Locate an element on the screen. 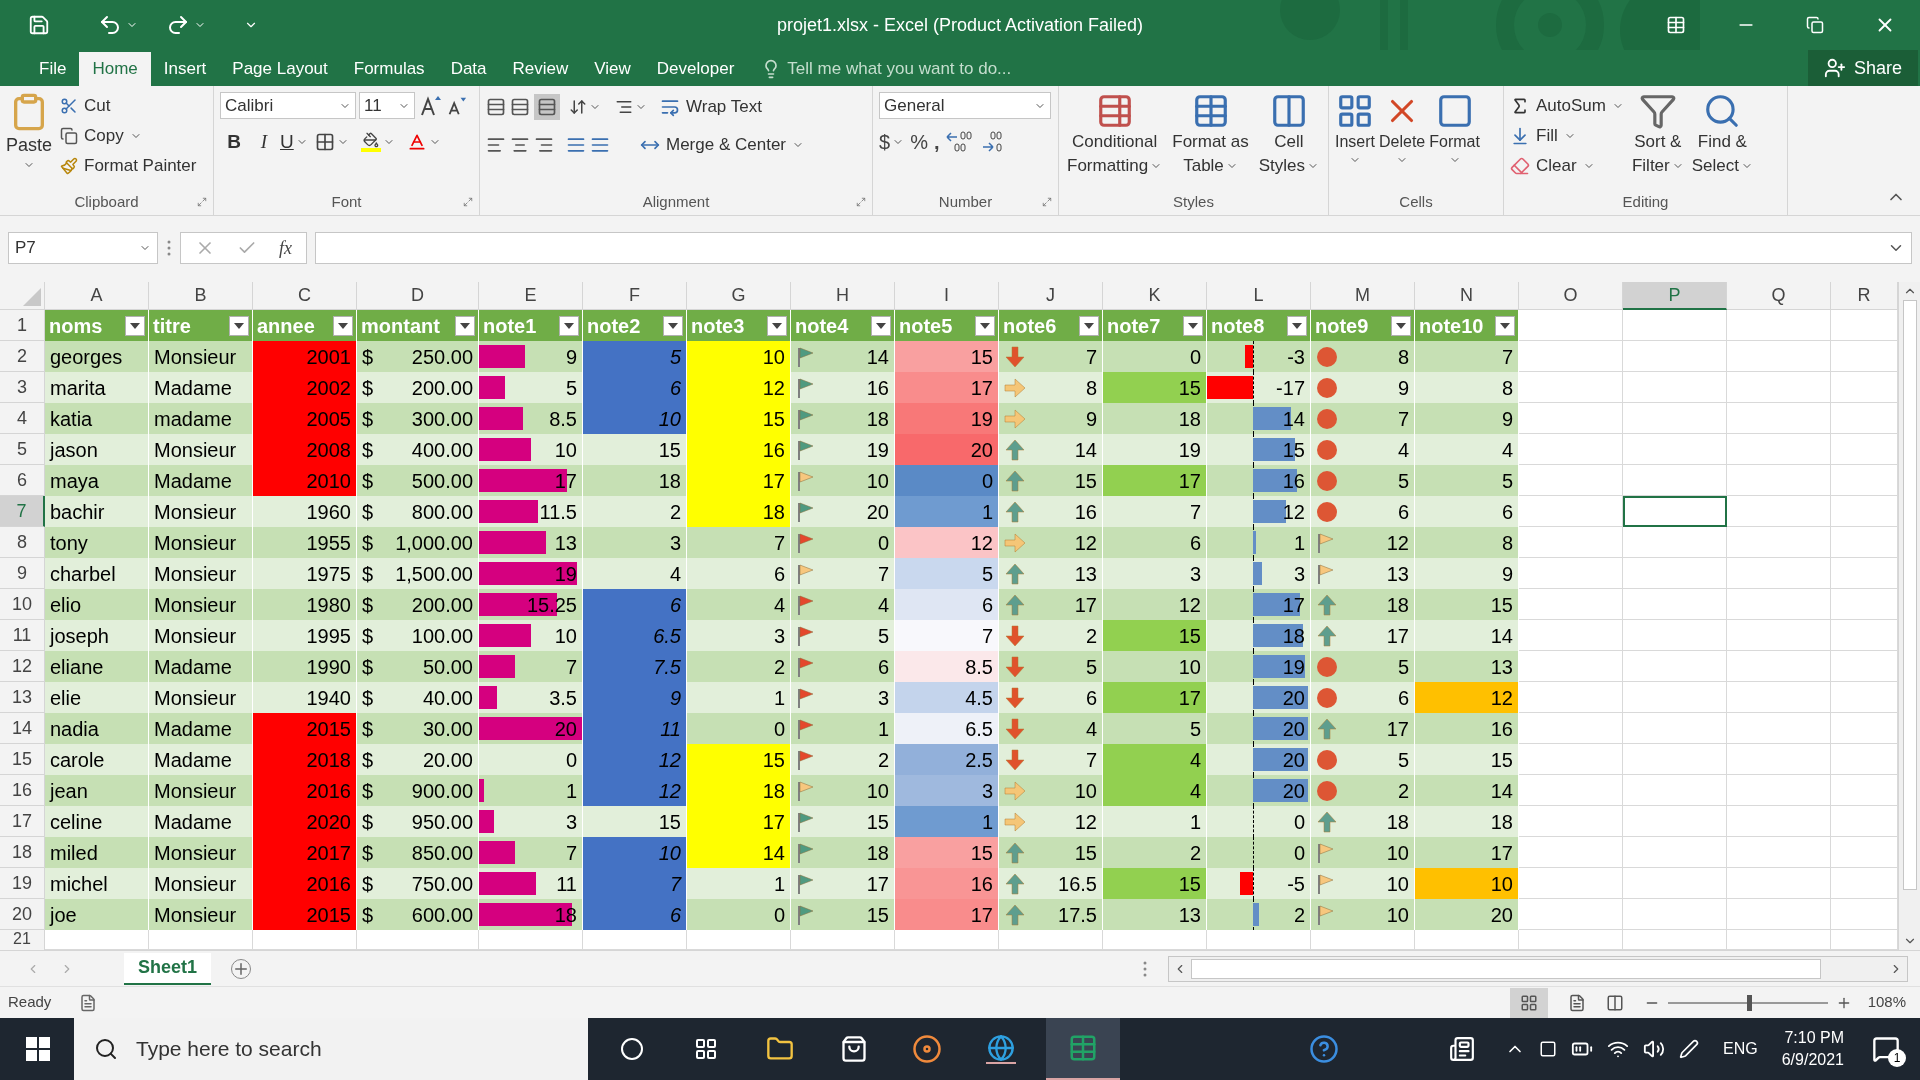 Image resolution: width=1920 pixels, height=1080 pixels. browser-icon is located at coordinates (1001, 1049).